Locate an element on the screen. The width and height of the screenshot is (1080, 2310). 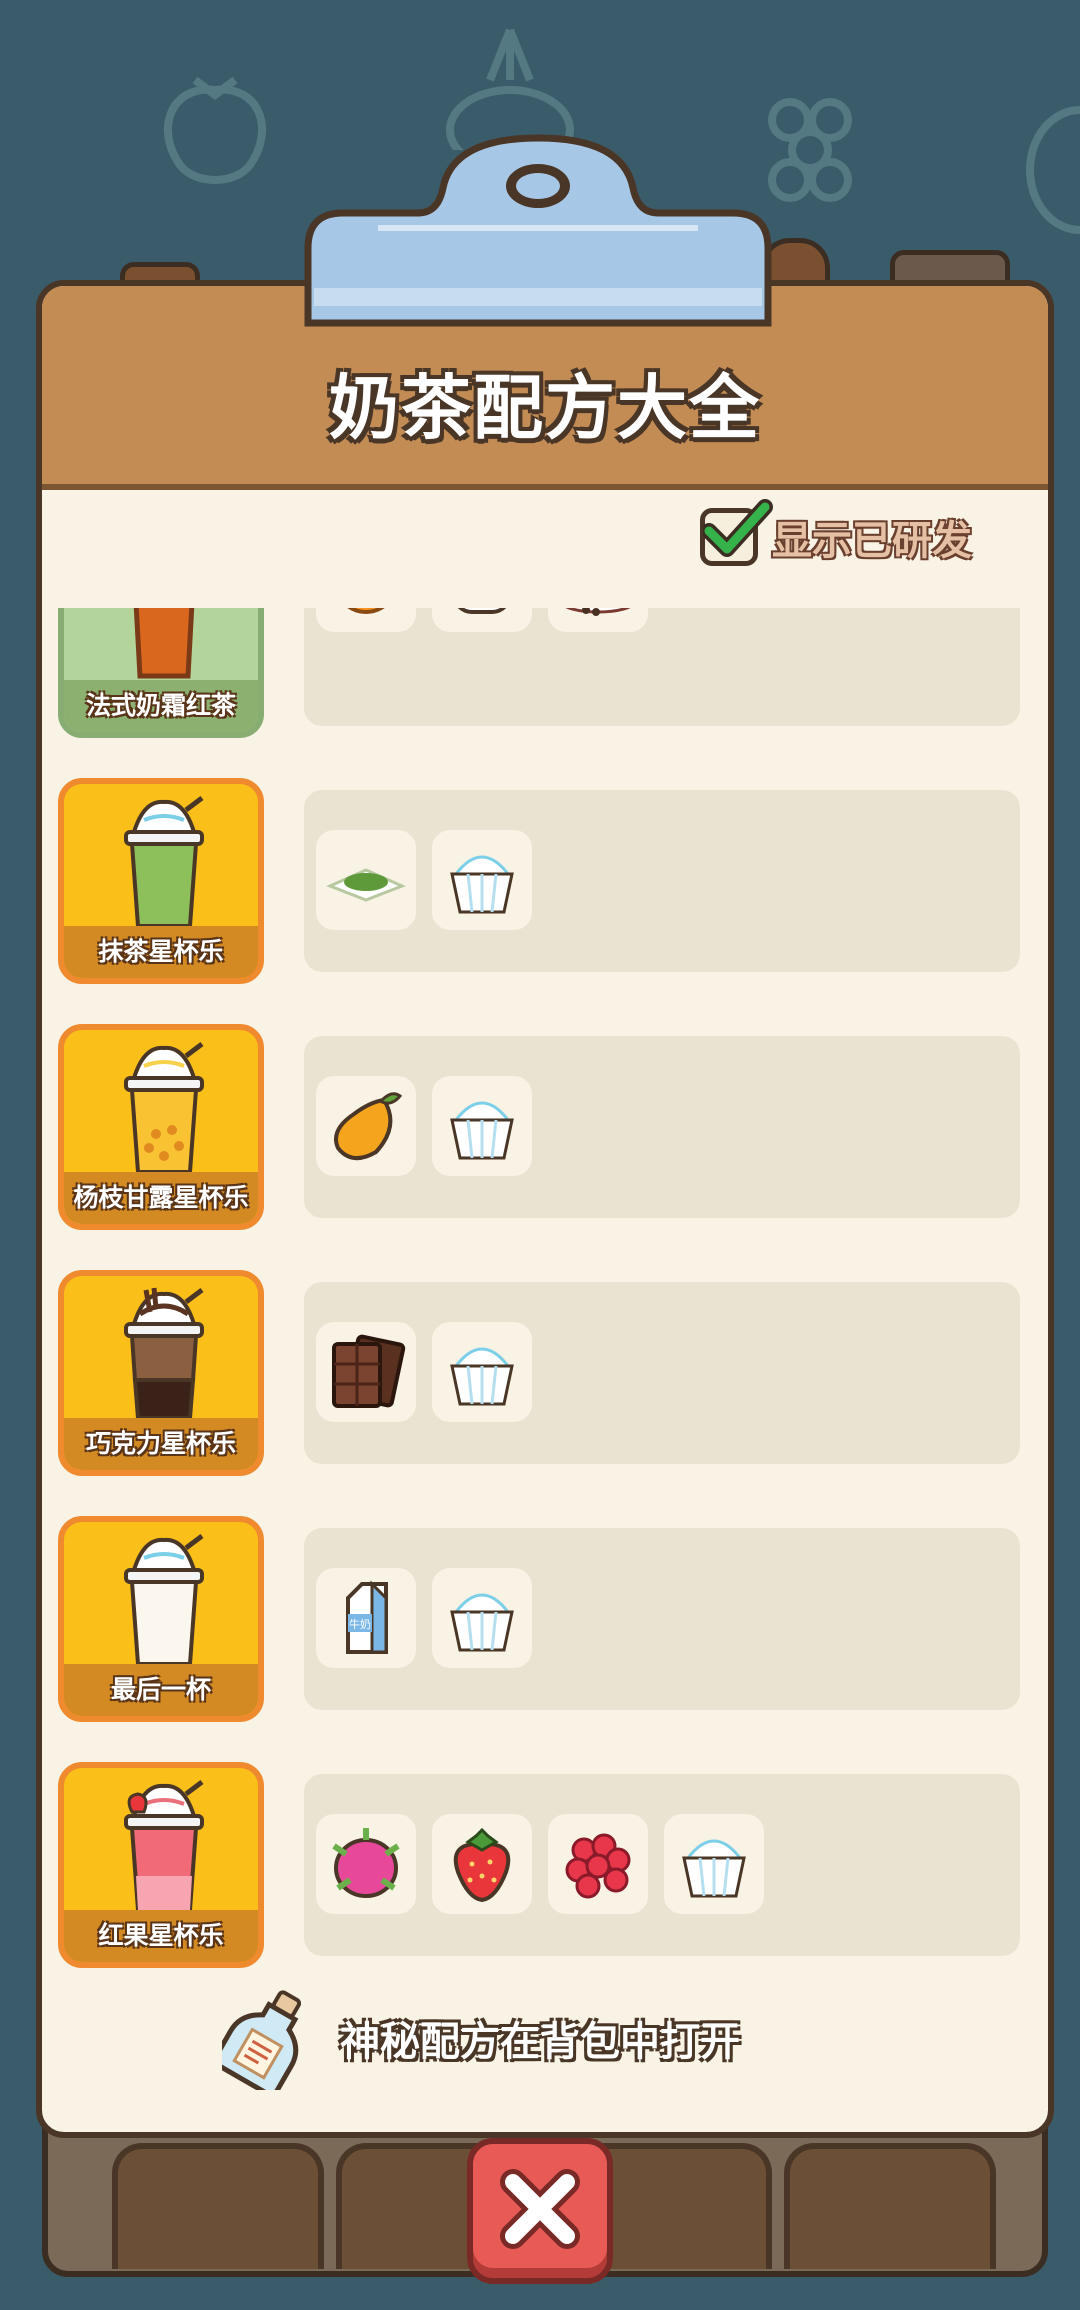
drink-name: 杨枝甘露星杯乐 is located at coordinates (161, 1198).